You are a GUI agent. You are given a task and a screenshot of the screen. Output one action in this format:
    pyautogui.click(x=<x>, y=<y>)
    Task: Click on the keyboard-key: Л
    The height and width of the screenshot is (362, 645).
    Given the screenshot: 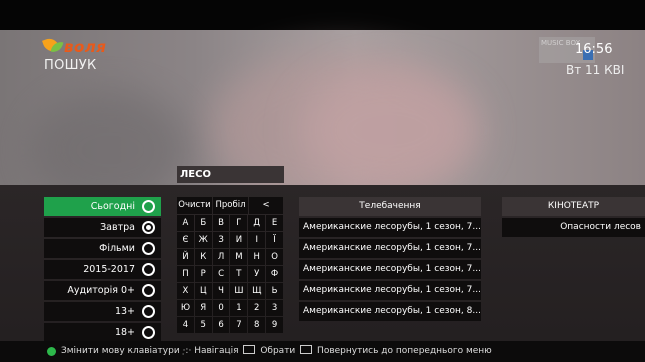 What is the action you would take?
    pyautogui.click(x=221, y=257)
    